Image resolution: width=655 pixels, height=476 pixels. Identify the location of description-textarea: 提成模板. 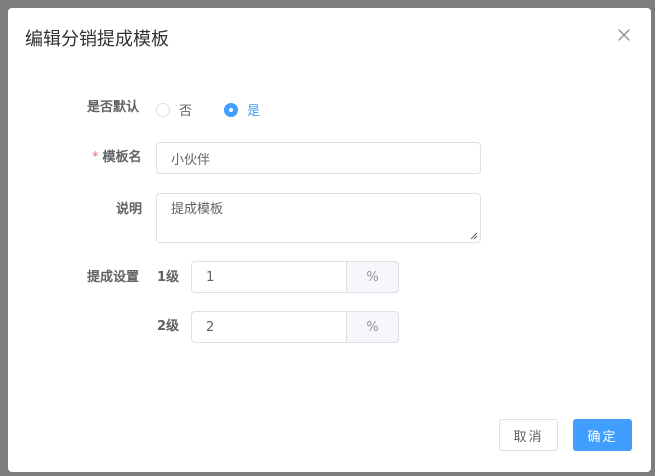
(318, 218).